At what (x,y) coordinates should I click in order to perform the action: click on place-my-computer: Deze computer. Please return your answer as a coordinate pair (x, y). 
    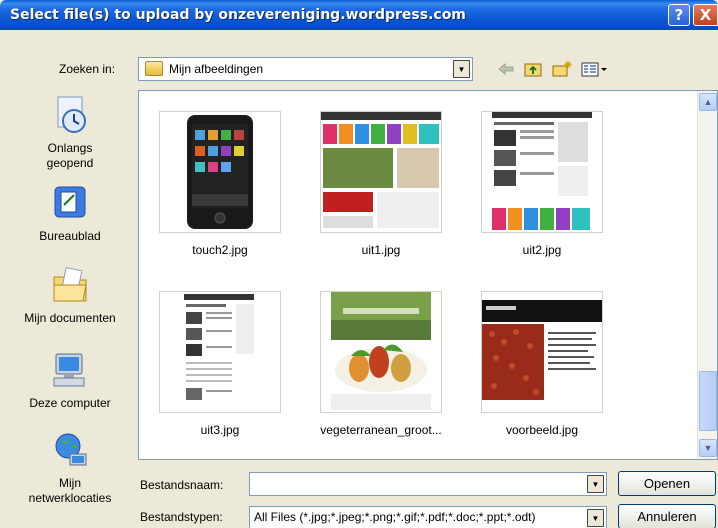
    Looking at the image, I should click on (70, 380).